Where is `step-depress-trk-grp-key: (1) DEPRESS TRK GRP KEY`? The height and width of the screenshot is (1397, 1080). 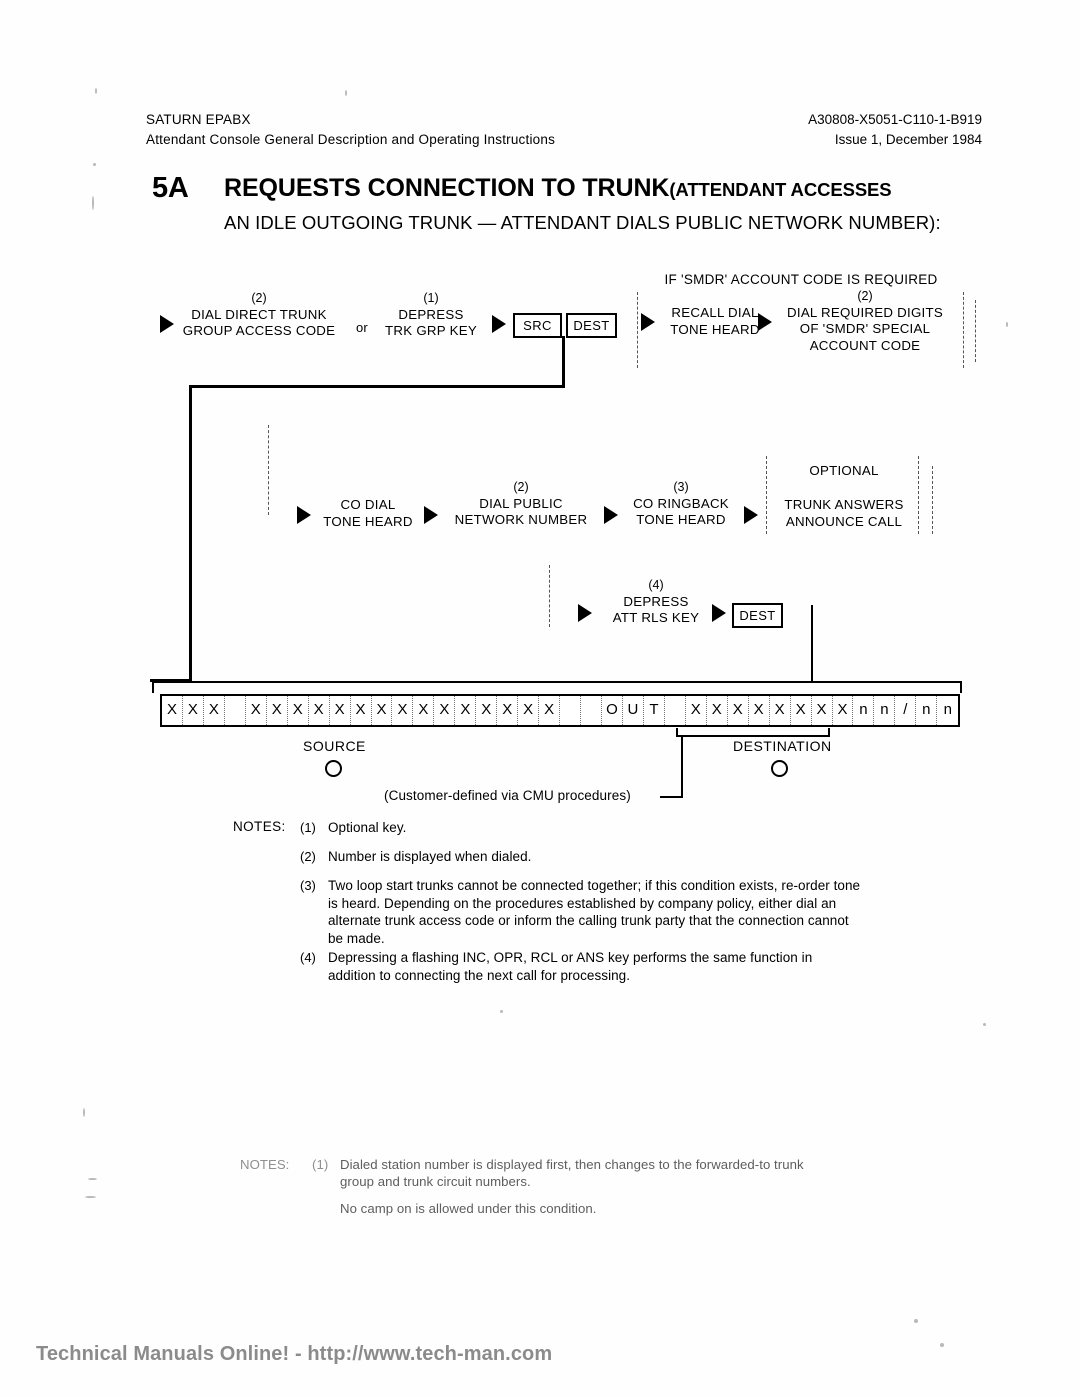
step-depress-trk-grp-key: (1) DEPRESS TRK GRP KEY is located at coordinates (431, 315).